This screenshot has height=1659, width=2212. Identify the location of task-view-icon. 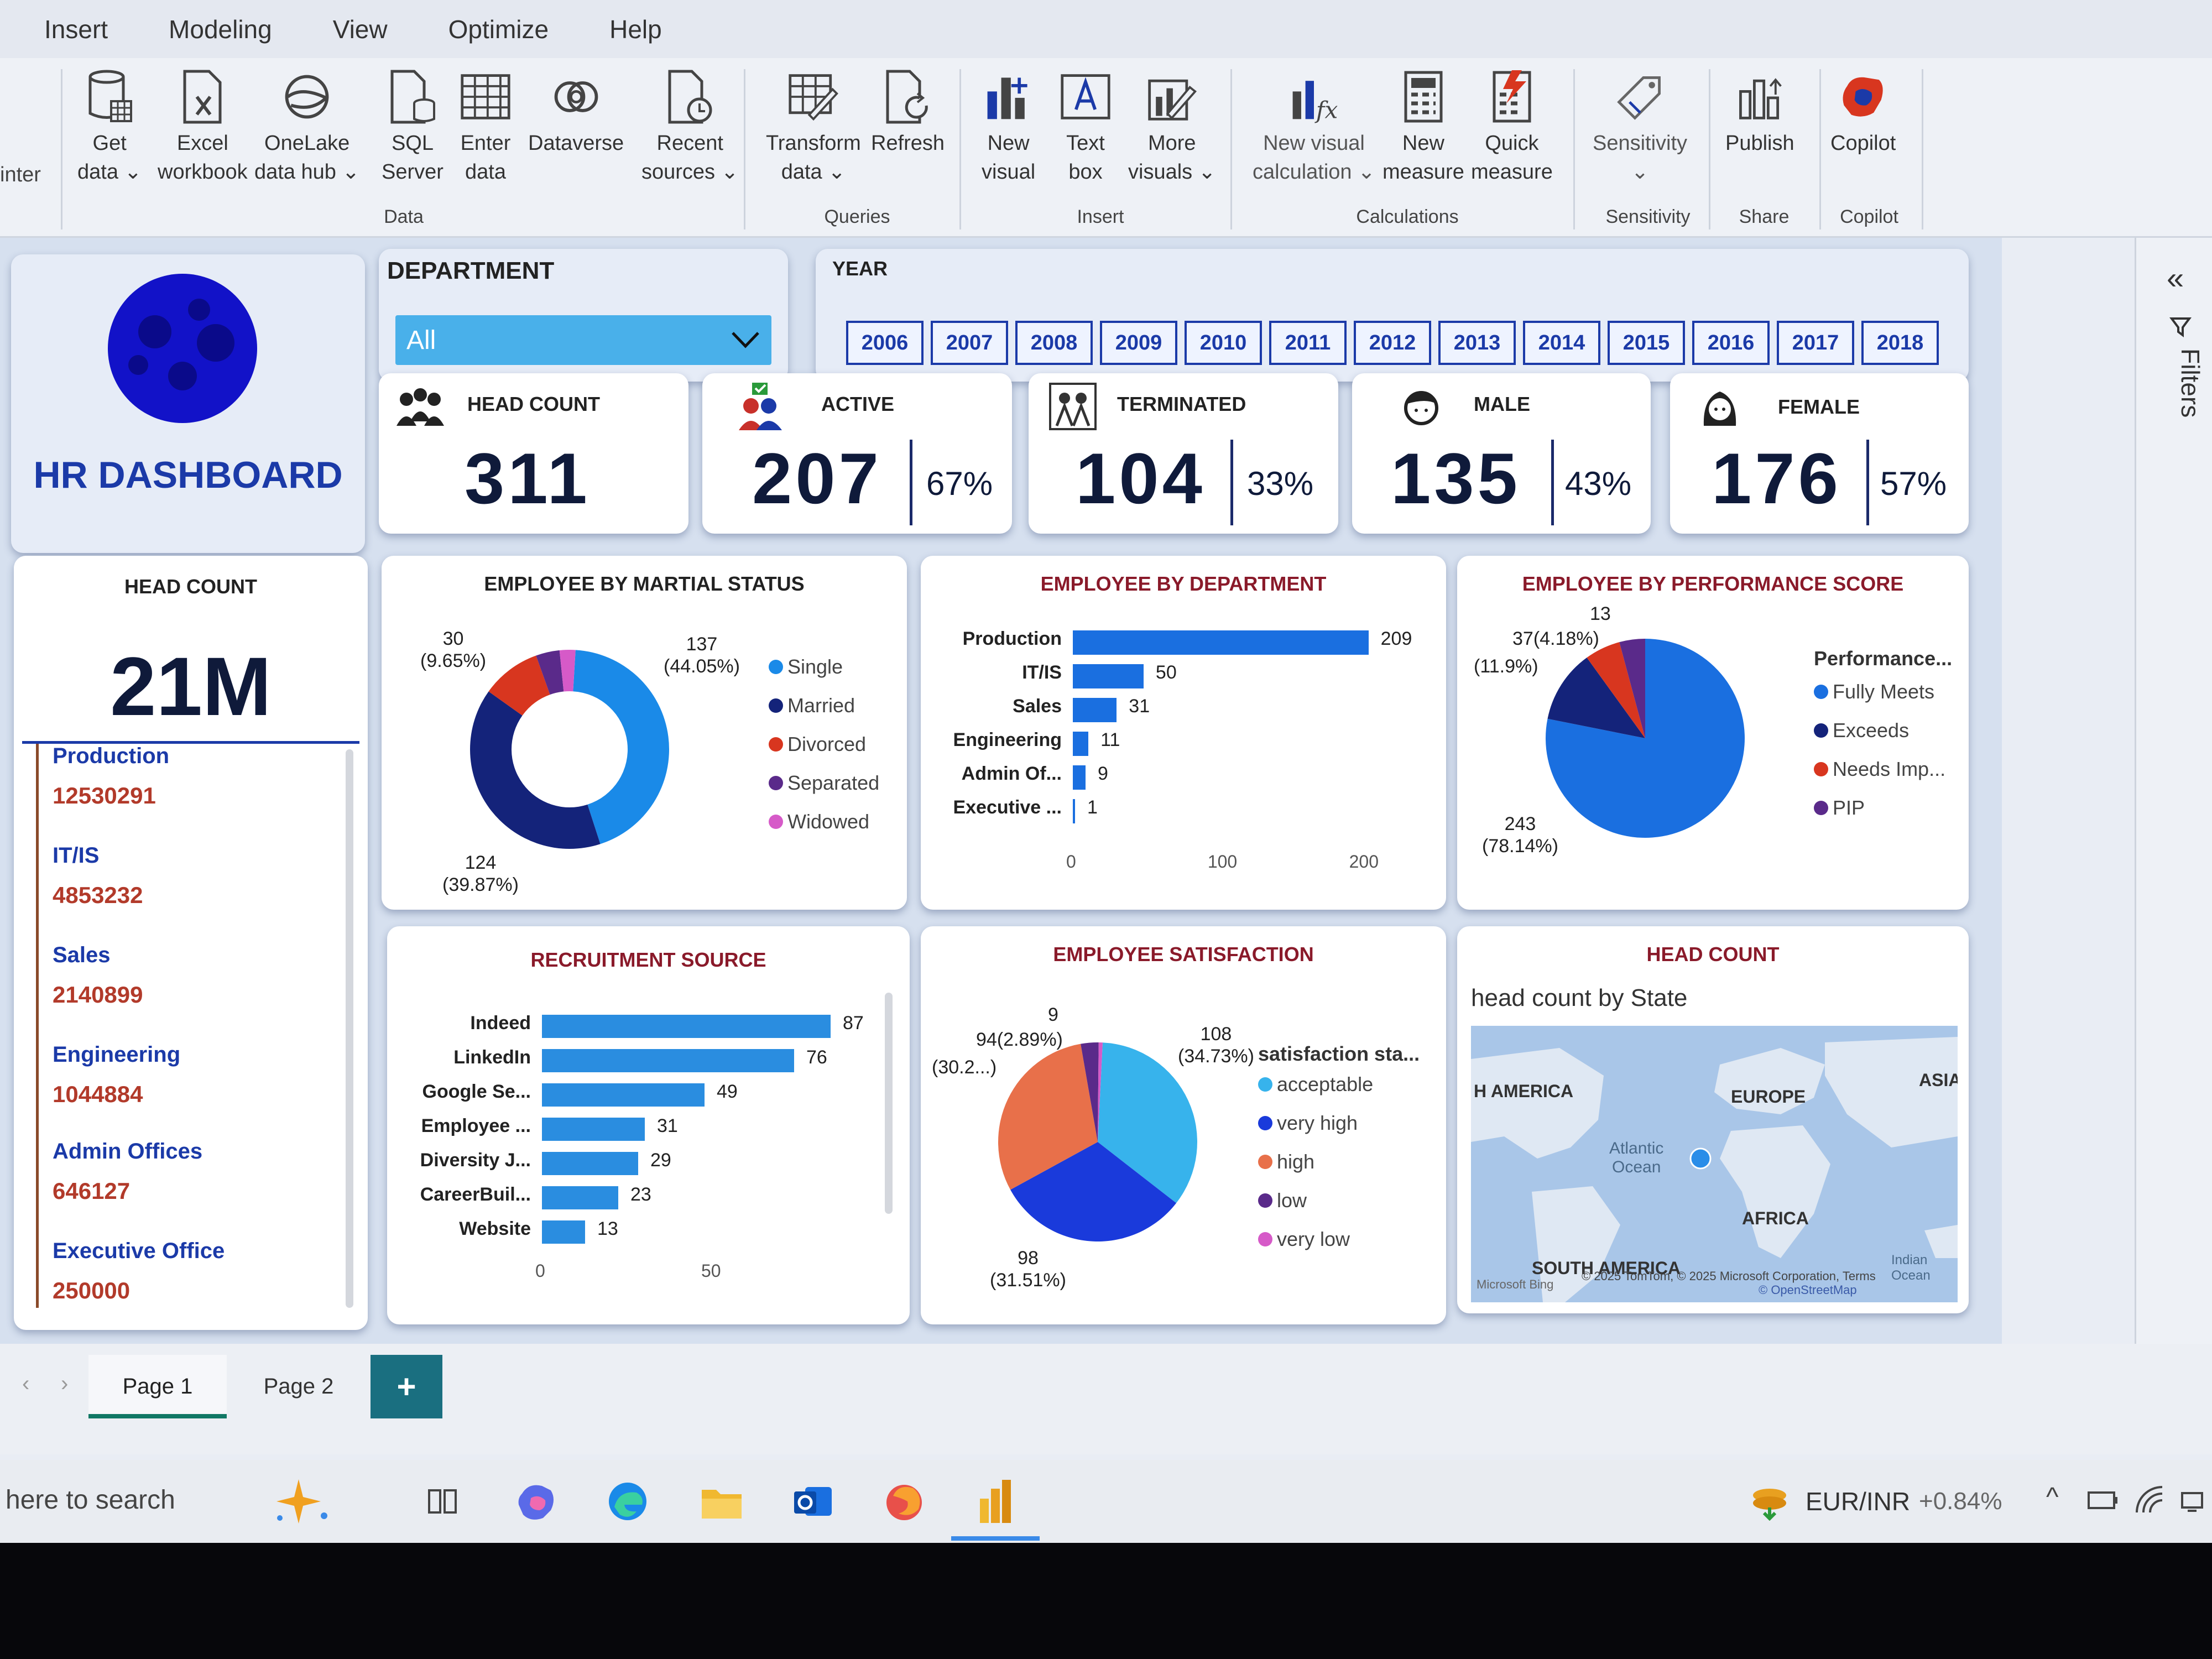
(443, 1502).